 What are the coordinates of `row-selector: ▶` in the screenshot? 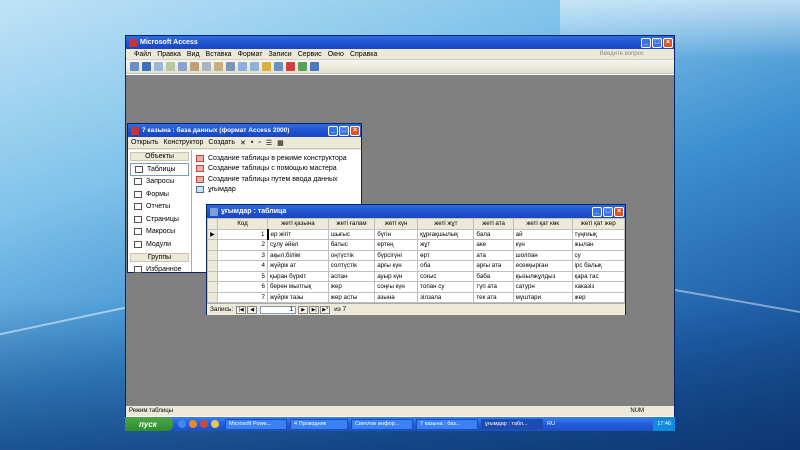 It's located at (212, 234).